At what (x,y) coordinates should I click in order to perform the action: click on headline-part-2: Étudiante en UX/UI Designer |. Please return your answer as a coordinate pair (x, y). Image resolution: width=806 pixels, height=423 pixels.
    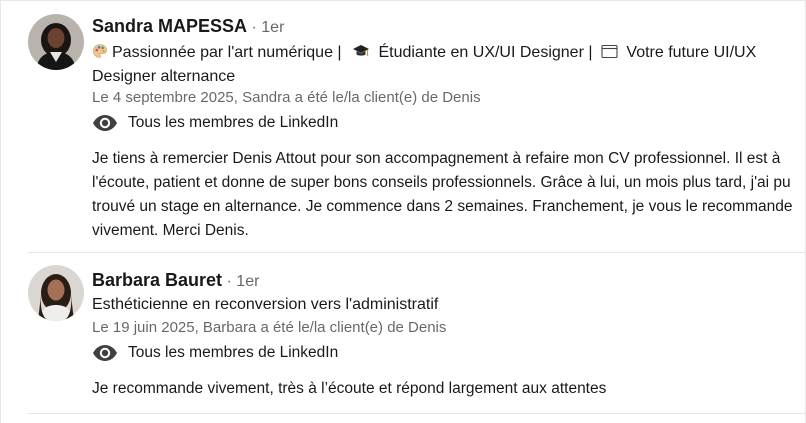
    Looking at the image, I should click on (485, 52).